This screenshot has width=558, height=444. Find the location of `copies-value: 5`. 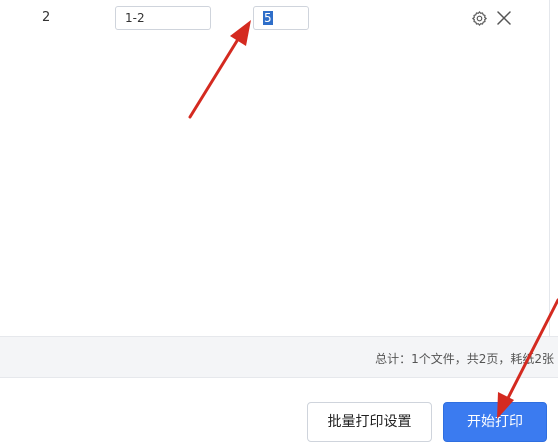

copies-value: 5 is located at coordinates (268, 18).